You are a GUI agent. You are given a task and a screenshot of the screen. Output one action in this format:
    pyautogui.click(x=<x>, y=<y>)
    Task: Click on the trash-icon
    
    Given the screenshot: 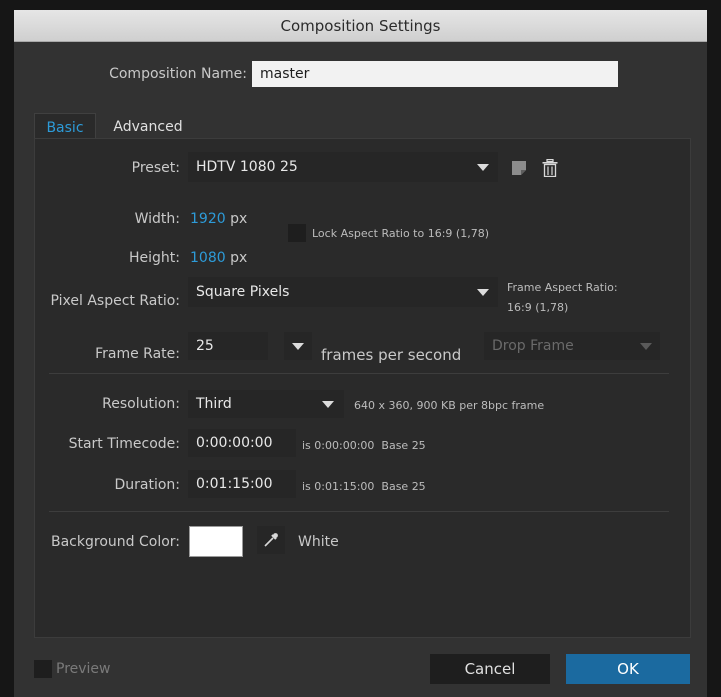 What is the action you would take?
    pyautogui.click(x=550, y=168)
    